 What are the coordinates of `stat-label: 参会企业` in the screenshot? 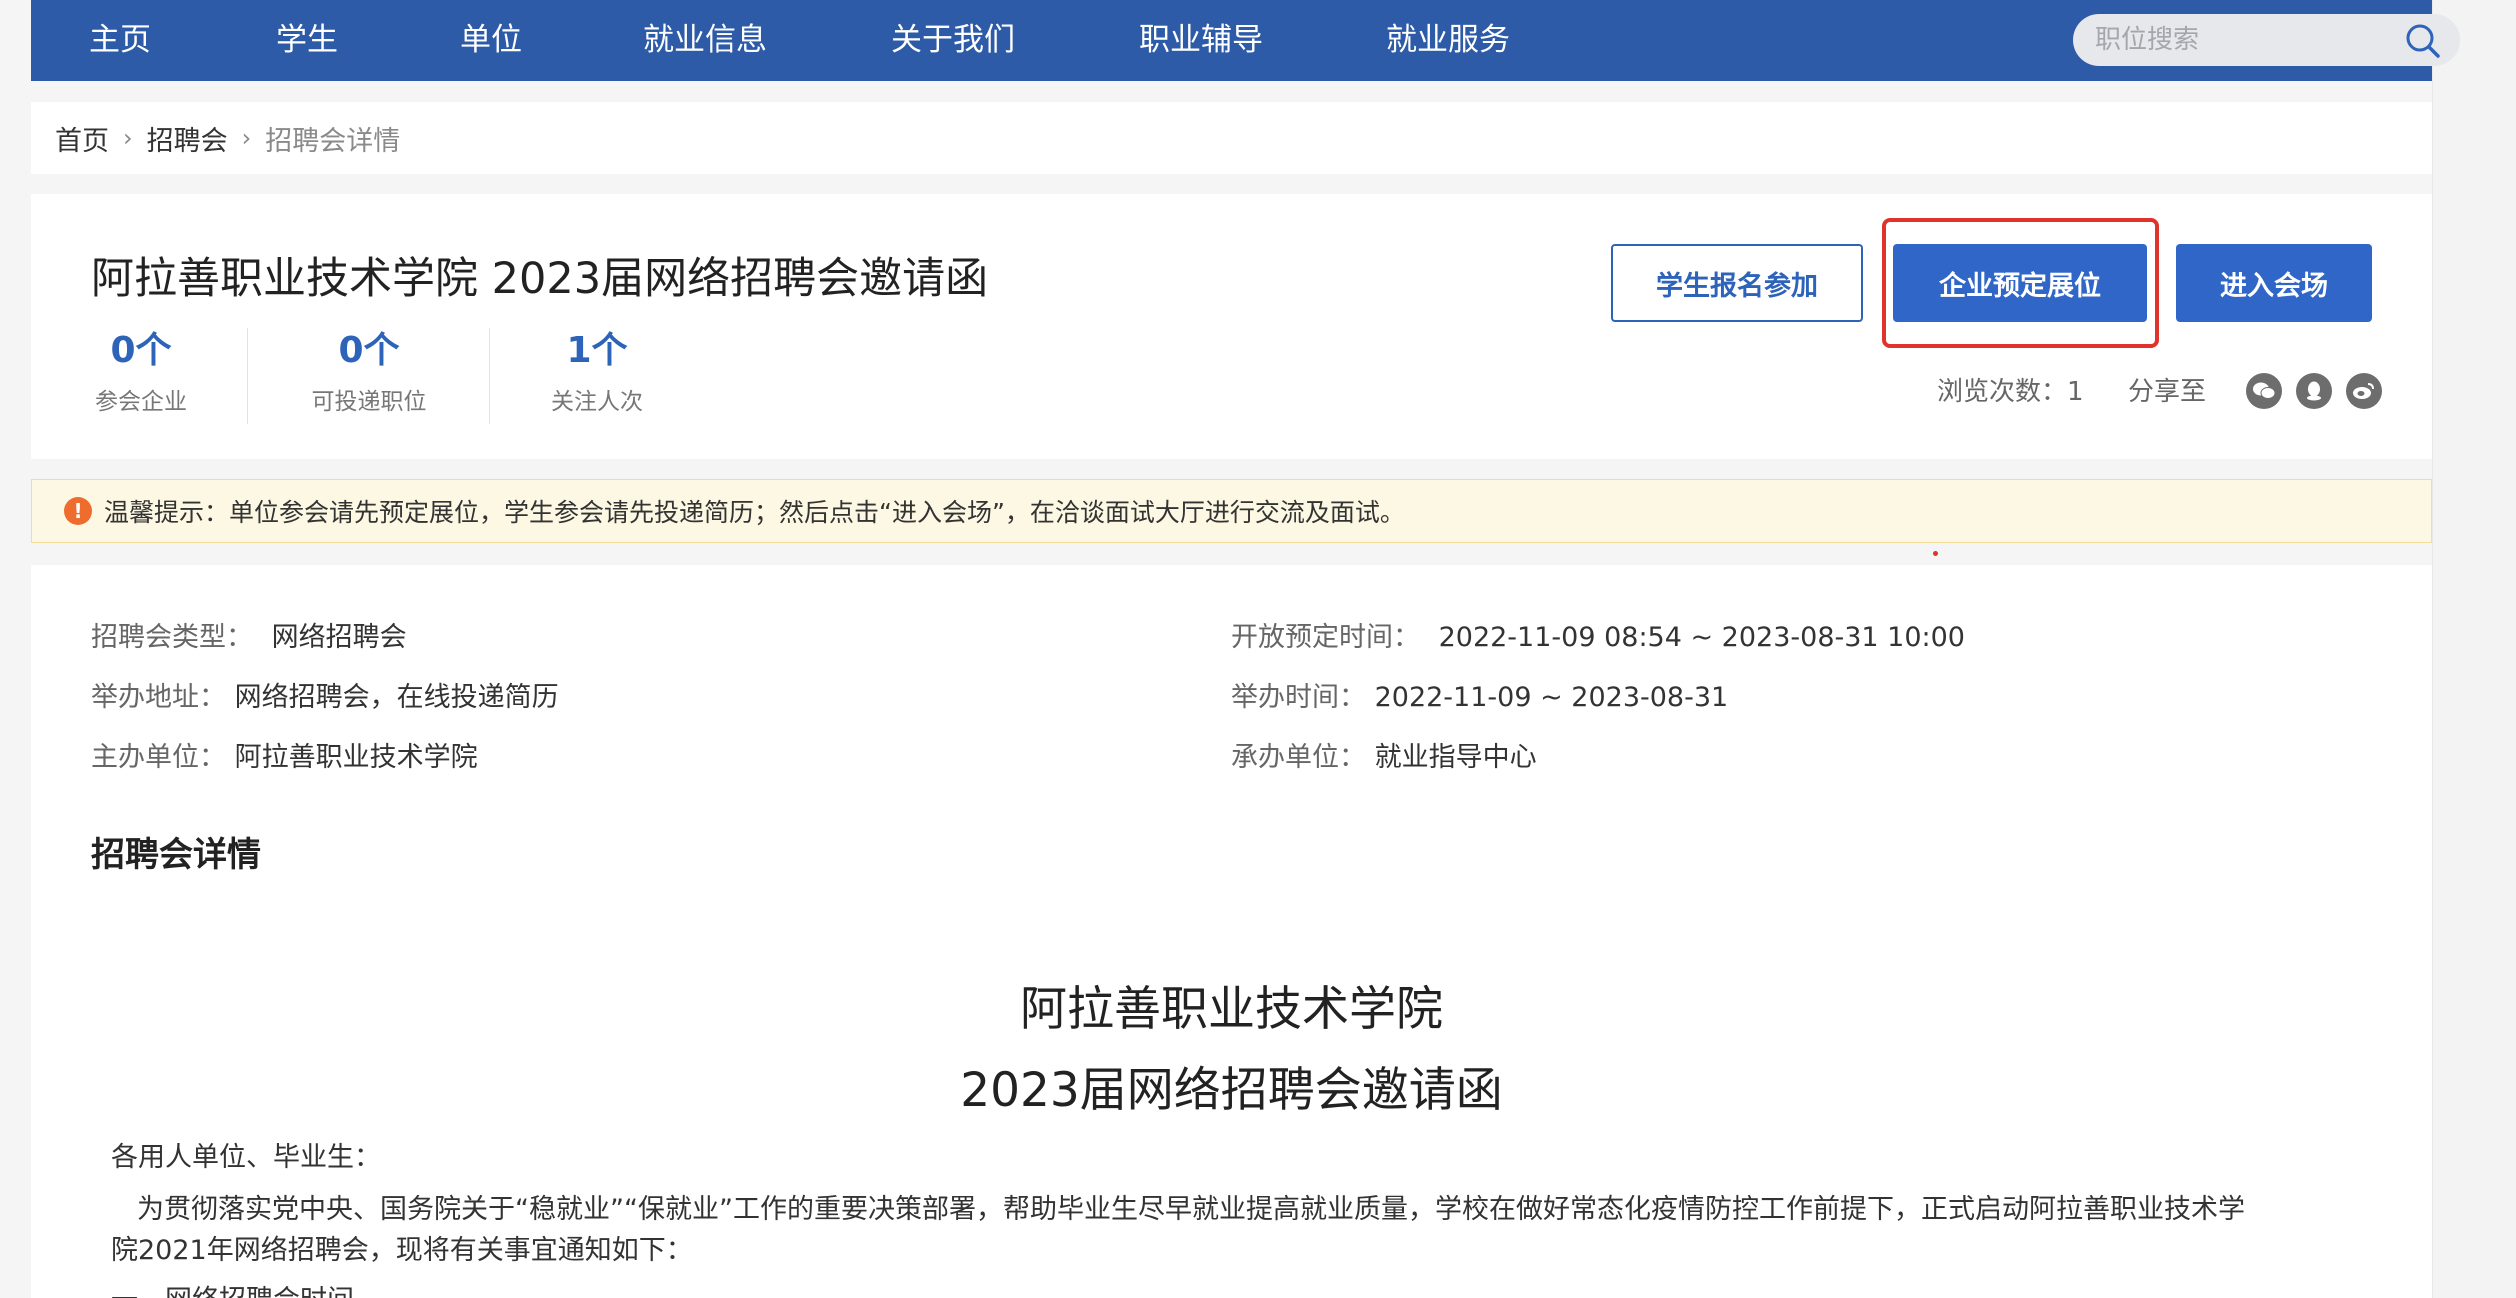 It's located at (141, 402).